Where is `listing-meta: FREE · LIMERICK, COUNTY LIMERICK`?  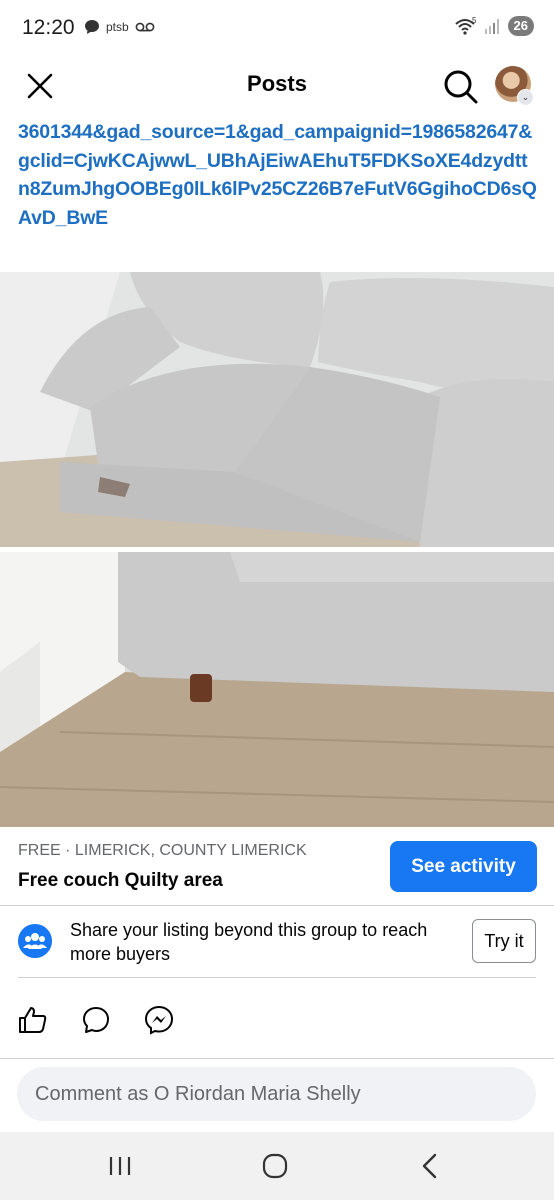 listing-meta: FREE · LIMERICK, COUNTY LIMERICK is located at coordinates (162, 850).